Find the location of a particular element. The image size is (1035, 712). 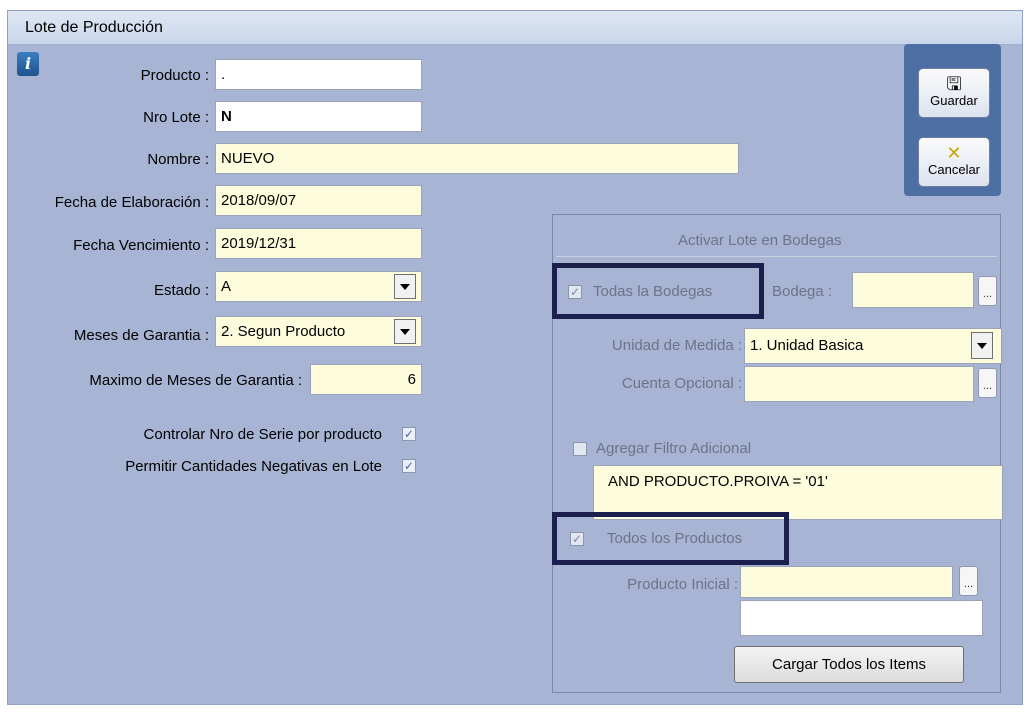

fecha-elaboracion-input: 2018/09/07 is located at coordinates (318, 200).